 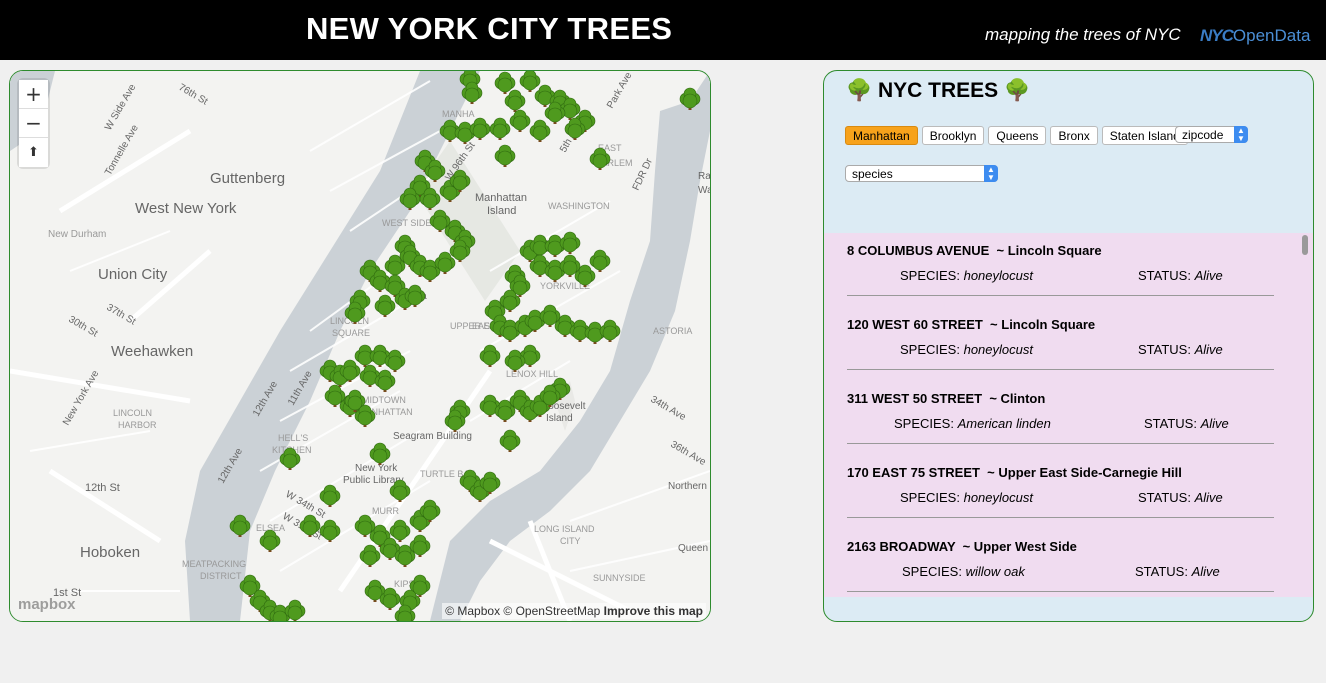 I want to click on map-label: MEATPACKING, so click(x=214, y=564).